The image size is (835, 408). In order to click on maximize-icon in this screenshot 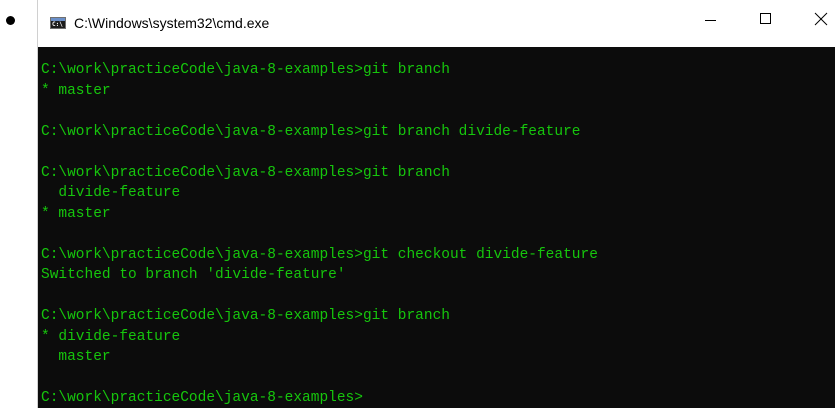, I will do `click(765, 18)`.